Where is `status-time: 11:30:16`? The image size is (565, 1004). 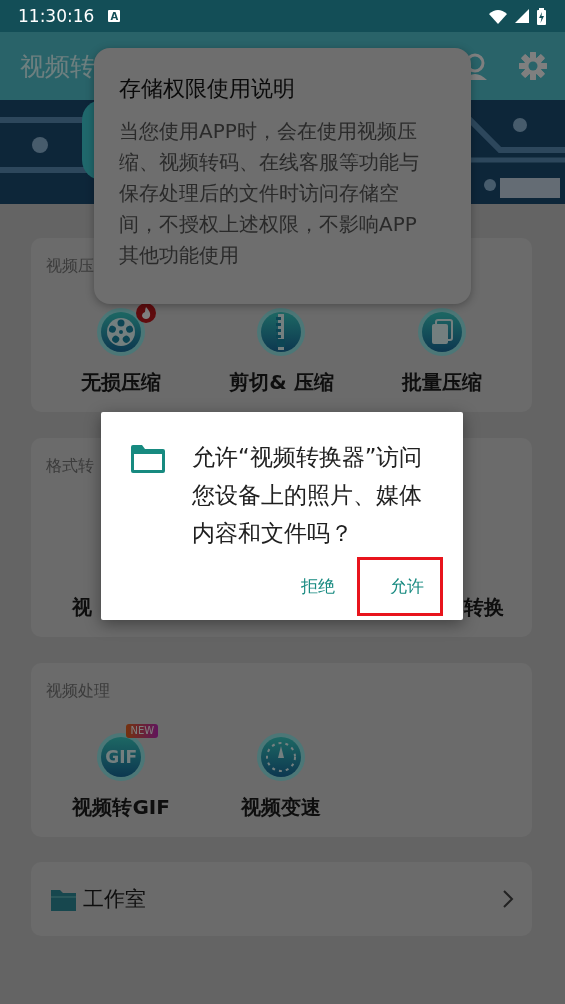 status-time: 11:30:16 is located at coordinates (56, 16).